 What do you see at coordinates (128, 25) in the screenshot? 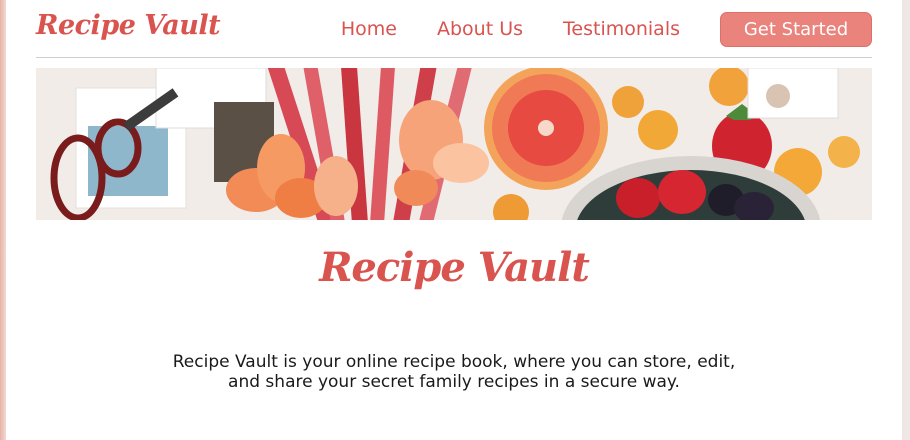
I see `brand-logo: Recipe Vault` at bounding box center [128, 25].